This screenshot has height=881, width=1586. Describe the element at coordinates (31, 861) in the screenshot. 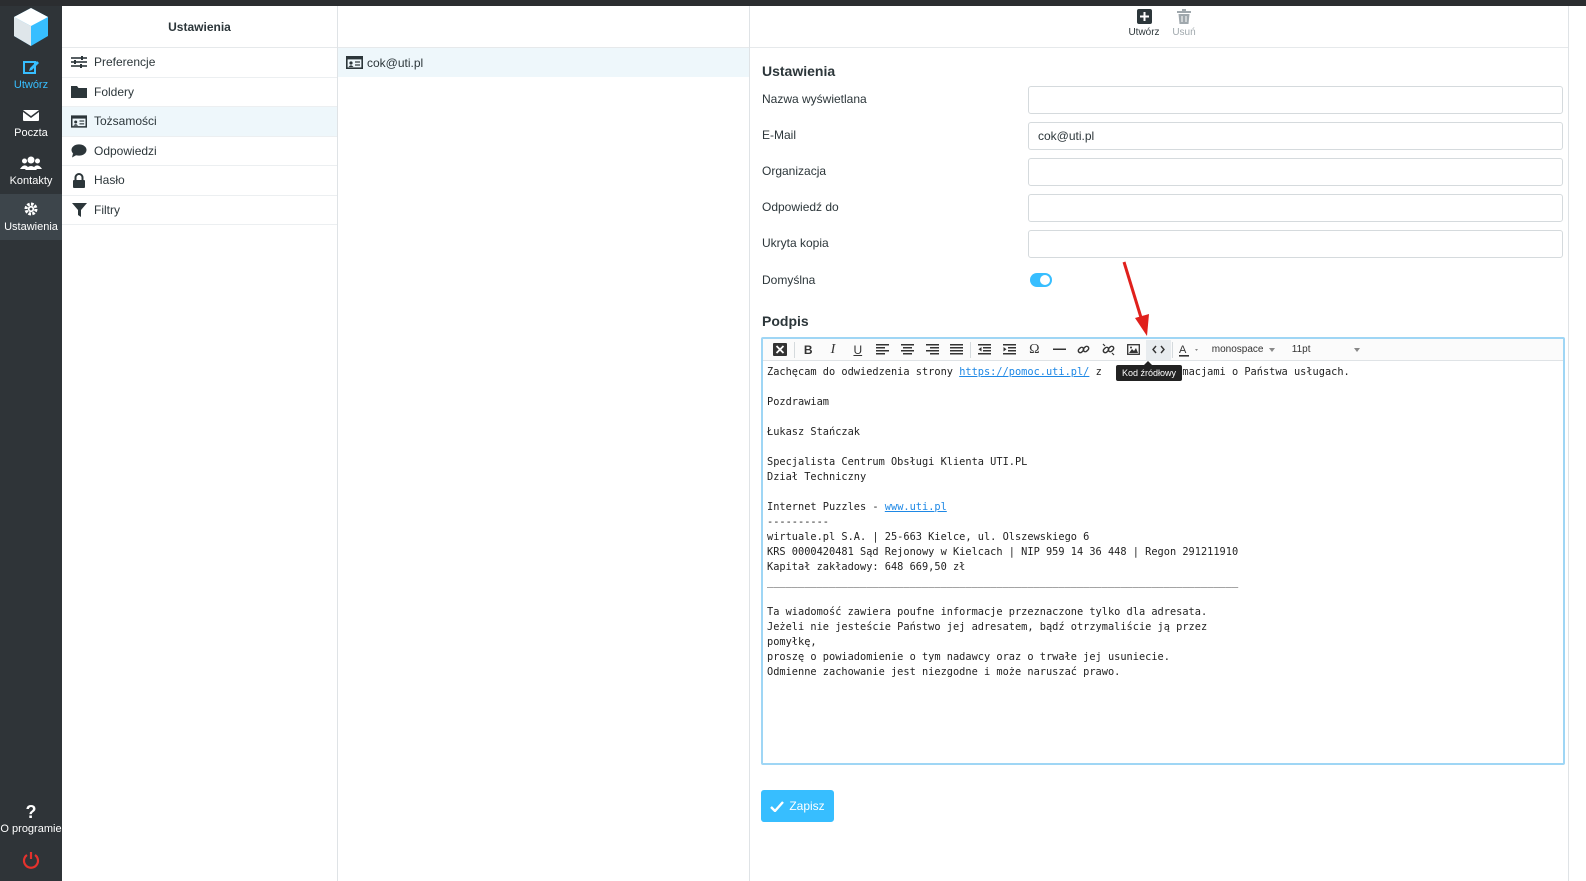

I see `logout-icon` at that location.